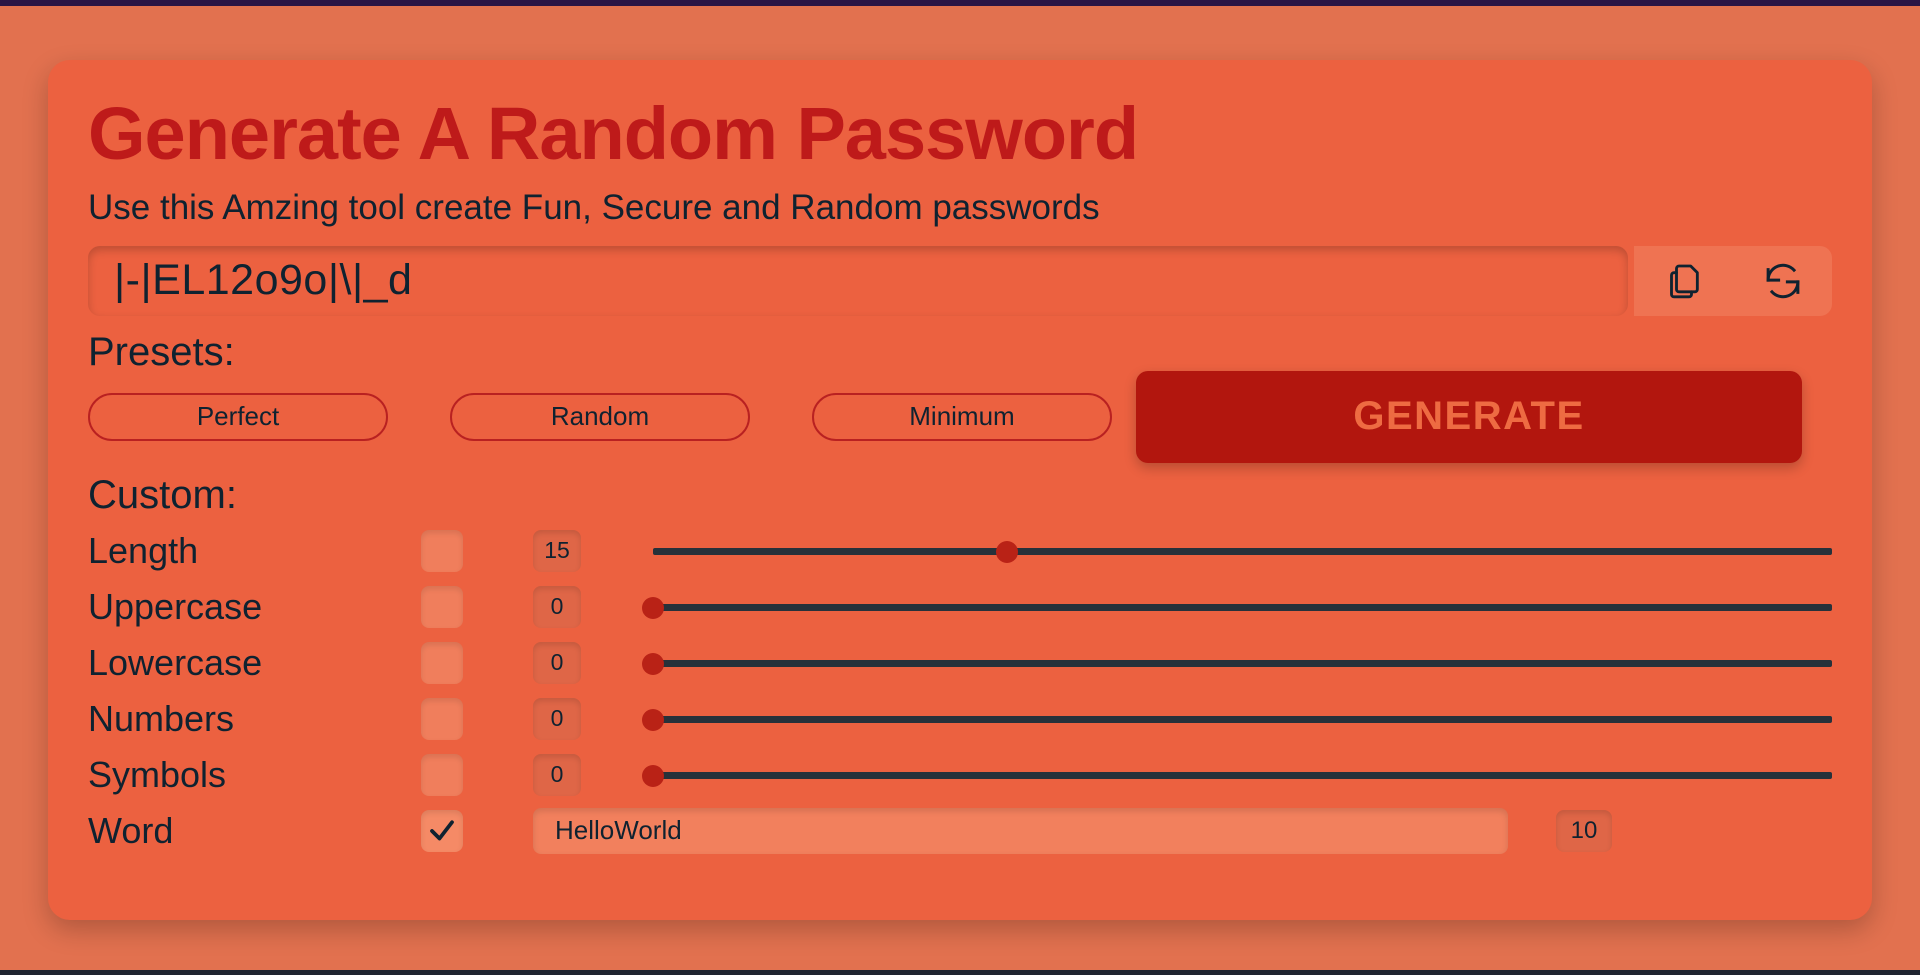 The width and height of the screenshot is (1920, 975). I want to click on page-title: Generate A Random Password, so click(613, 133).